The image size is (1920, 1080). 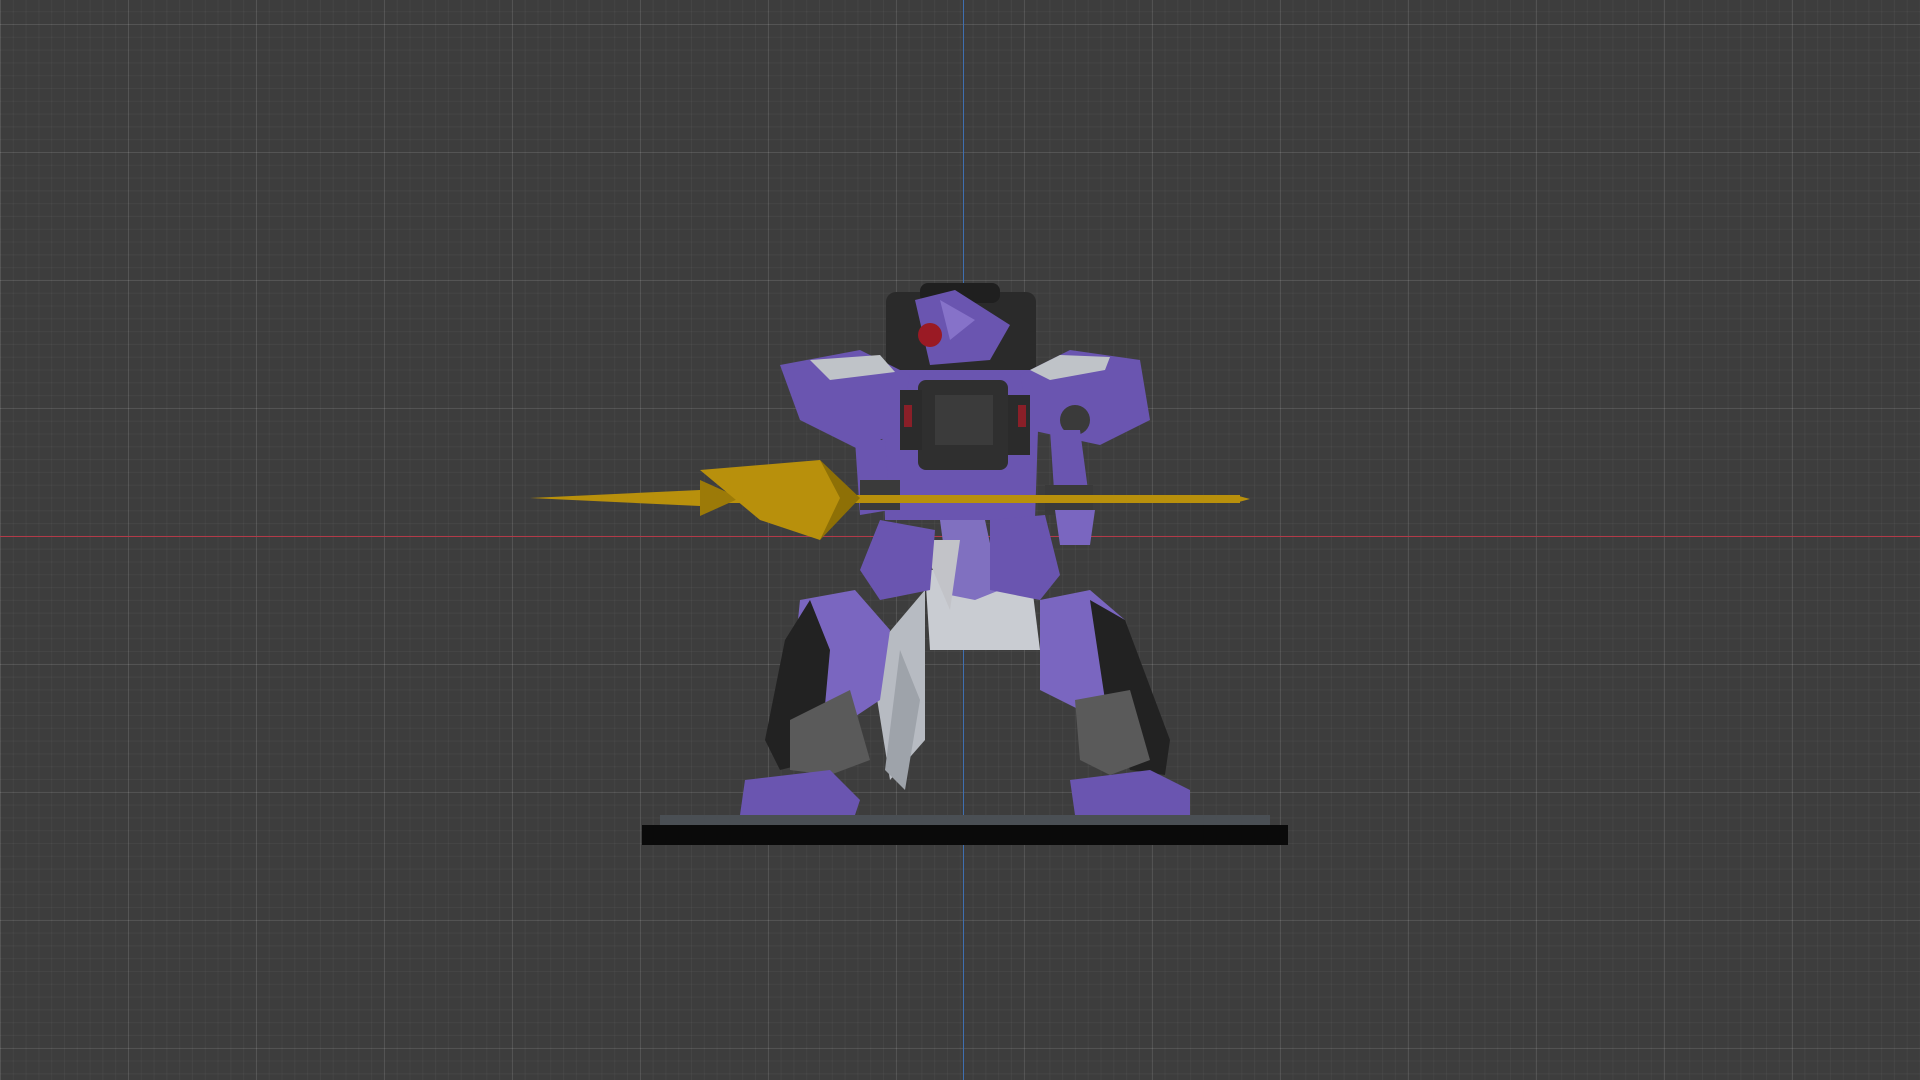 I want to click on eye-icon, so click(x=930, y=335).